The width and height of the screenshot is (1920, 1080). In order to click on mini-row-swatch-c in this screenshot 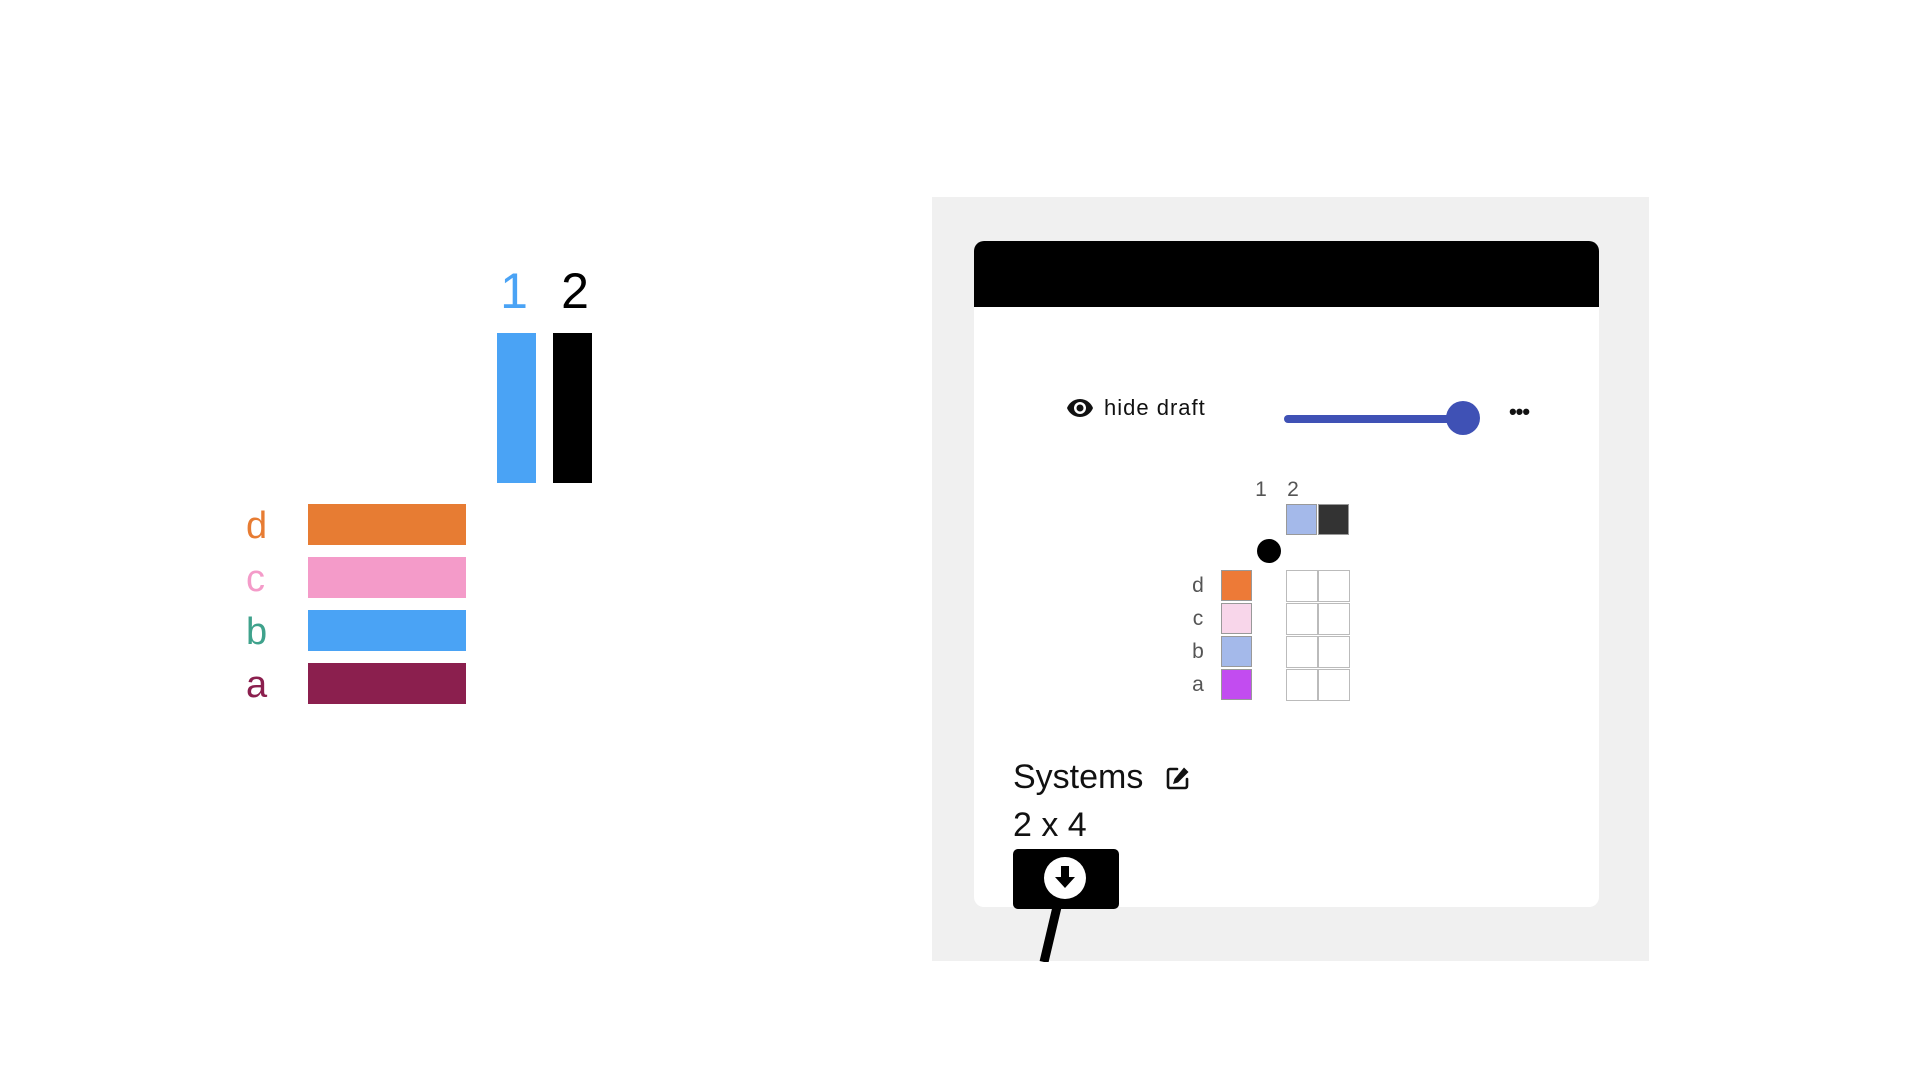, I will do `click(1236, 618)`.